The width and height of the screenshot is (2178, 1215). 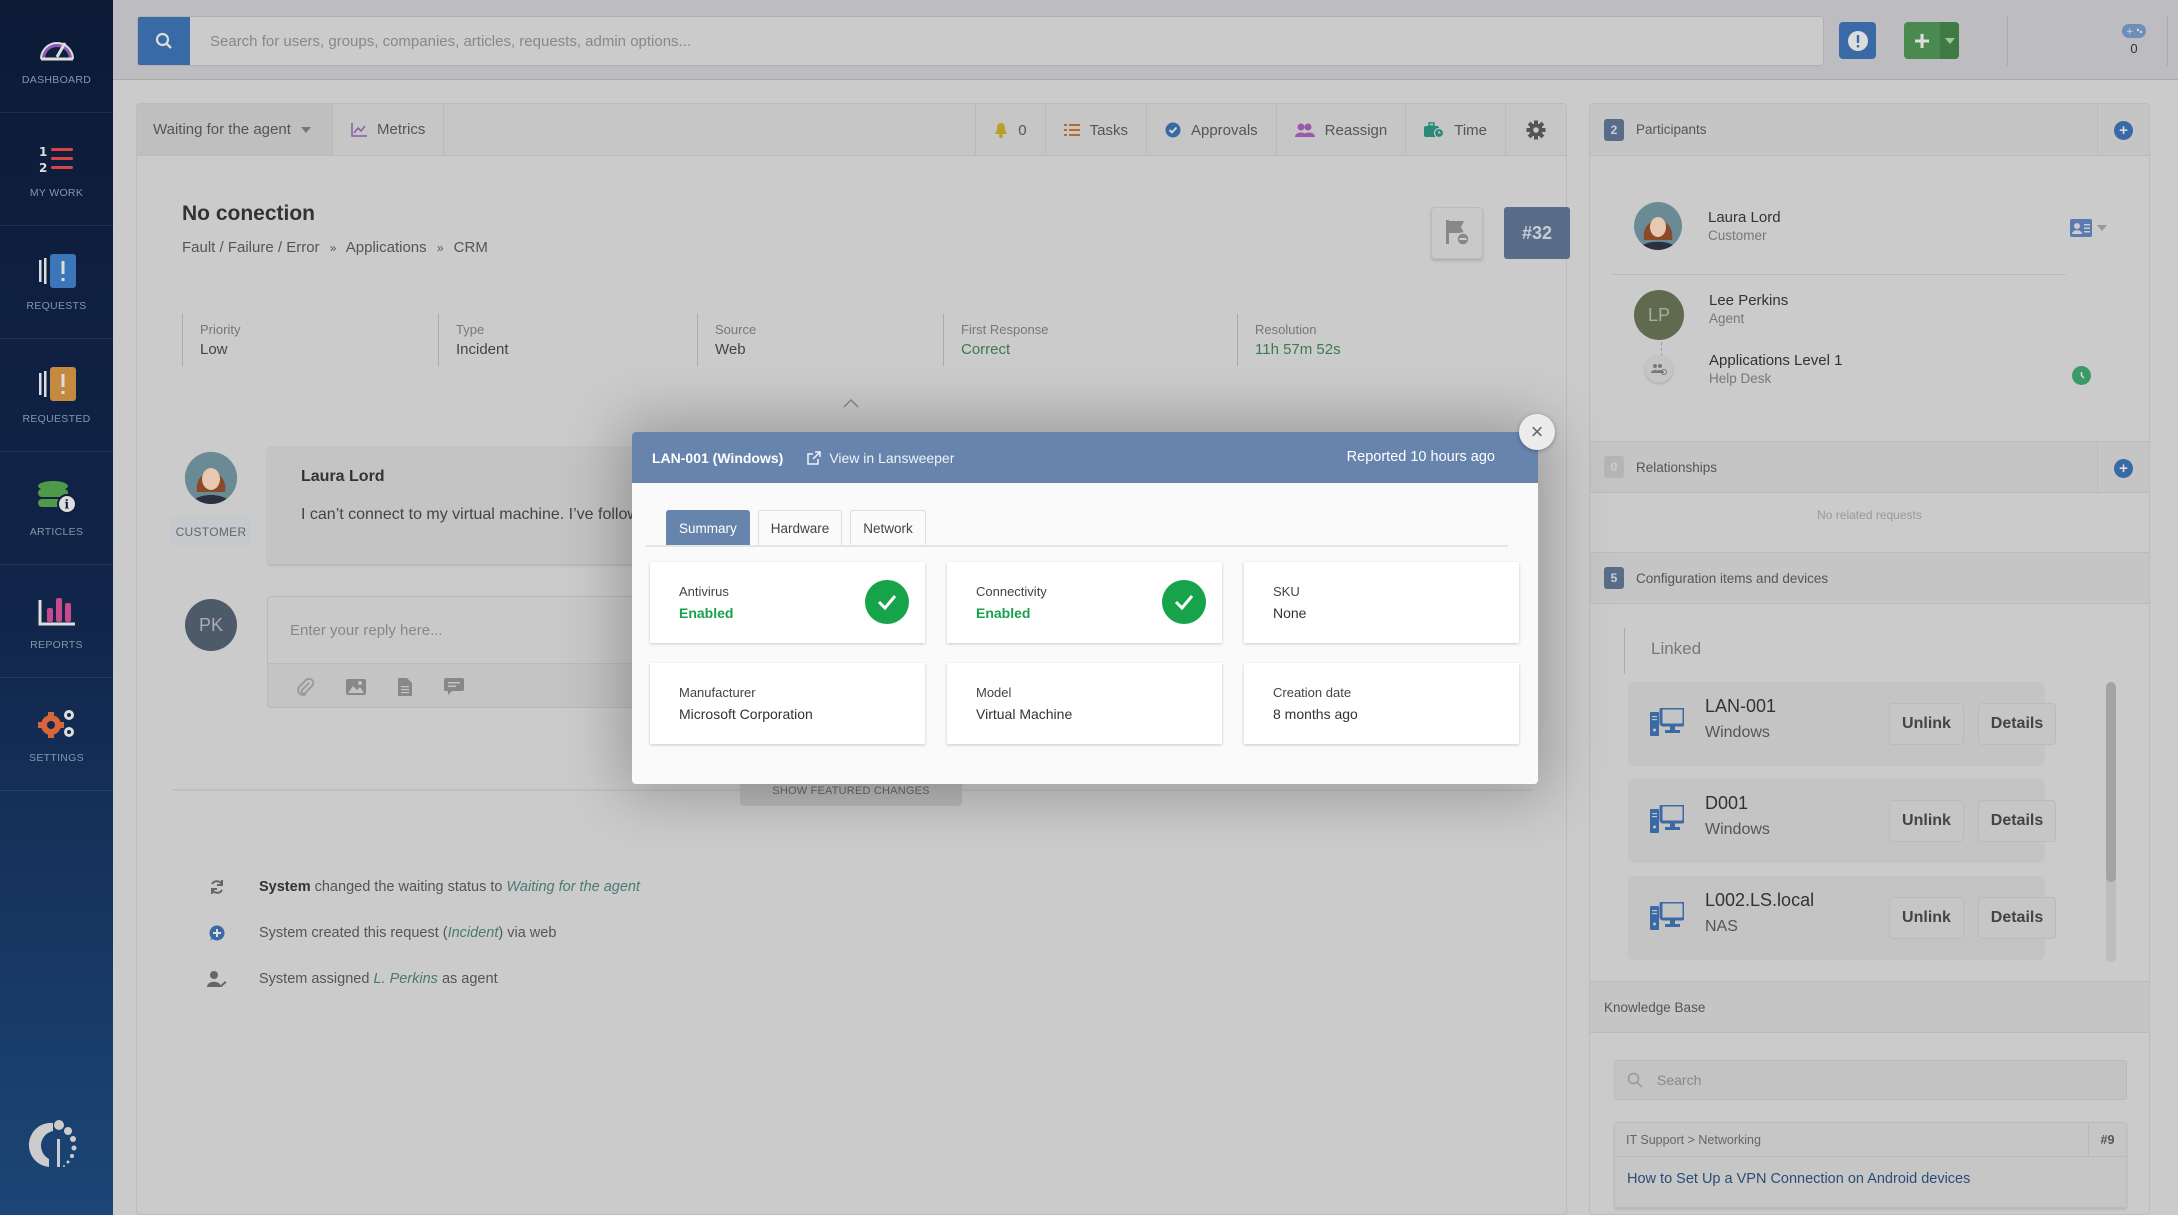 I want to click on property-value: Web, so click(x=730, y=349).